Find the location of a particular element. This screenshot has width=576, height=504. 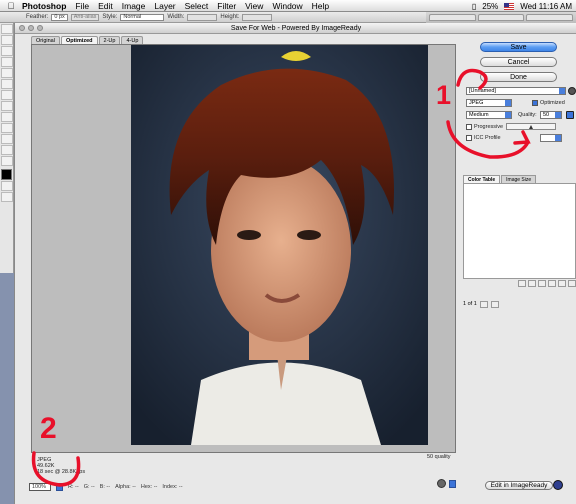

readout-b: B: -- is located at coordinates (105, 487).